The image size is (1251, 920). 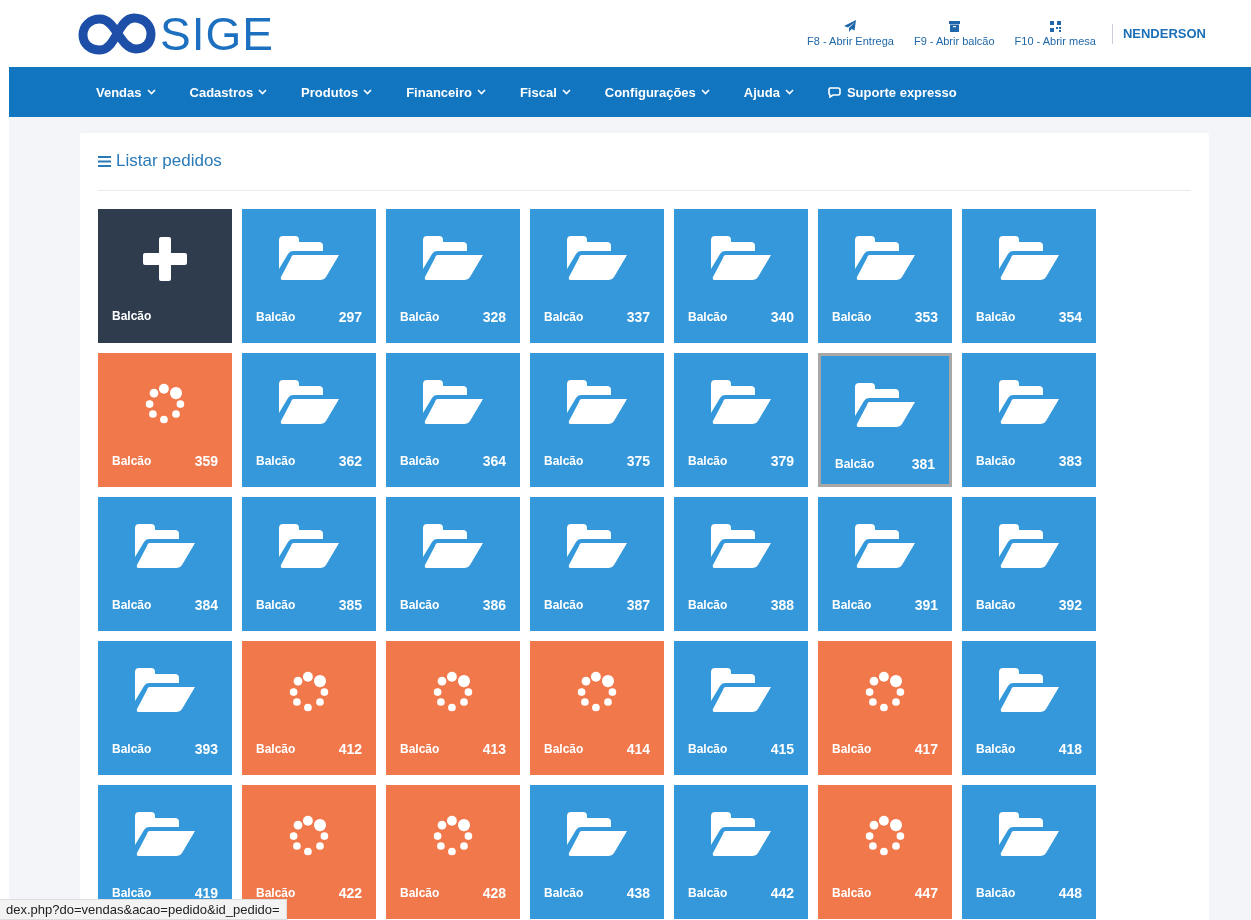 I want to click on nav-item: Configurações, so click(x=657, y=92).